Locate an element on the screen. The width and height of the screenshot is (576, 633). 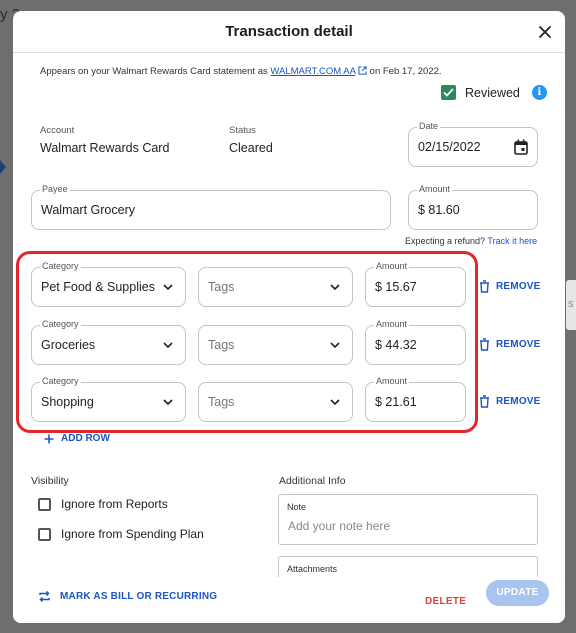
category-select: Category Pet Food & Supplies is located at coordinates (108, 284).